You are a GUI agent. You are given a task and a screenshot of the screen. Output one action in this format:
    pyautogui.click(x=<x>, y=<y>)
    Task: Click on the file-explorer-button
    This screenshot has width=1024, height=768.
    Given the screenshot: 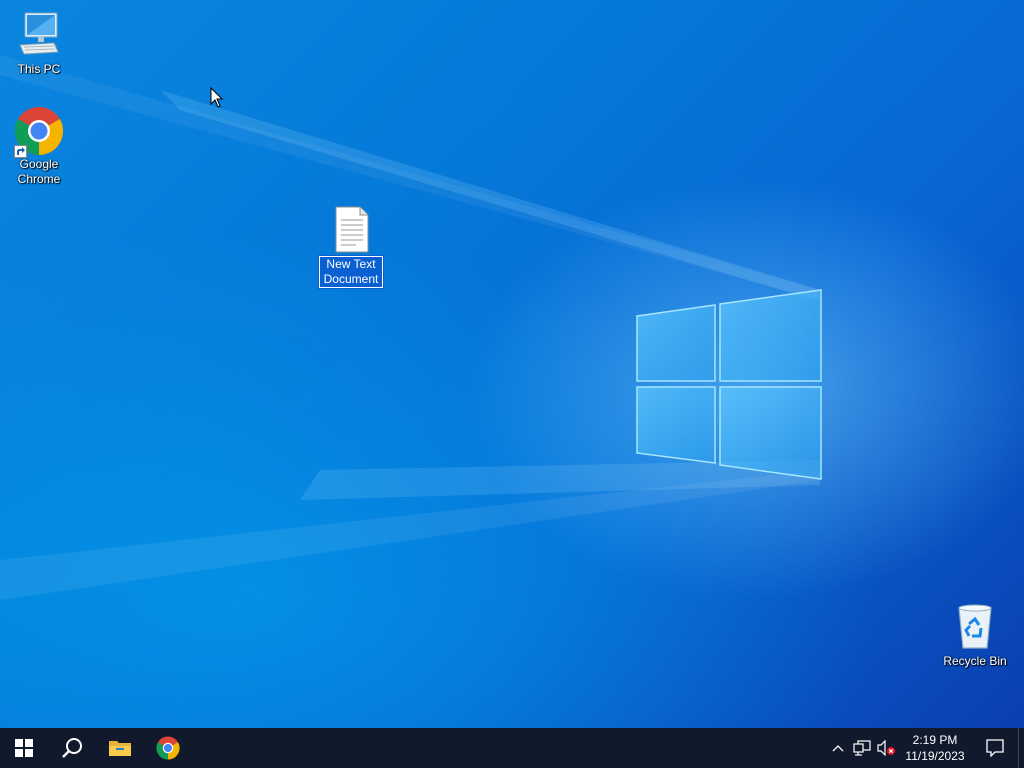 What is the action you would take?
    pyautogui.click(x=120, y=748)
    